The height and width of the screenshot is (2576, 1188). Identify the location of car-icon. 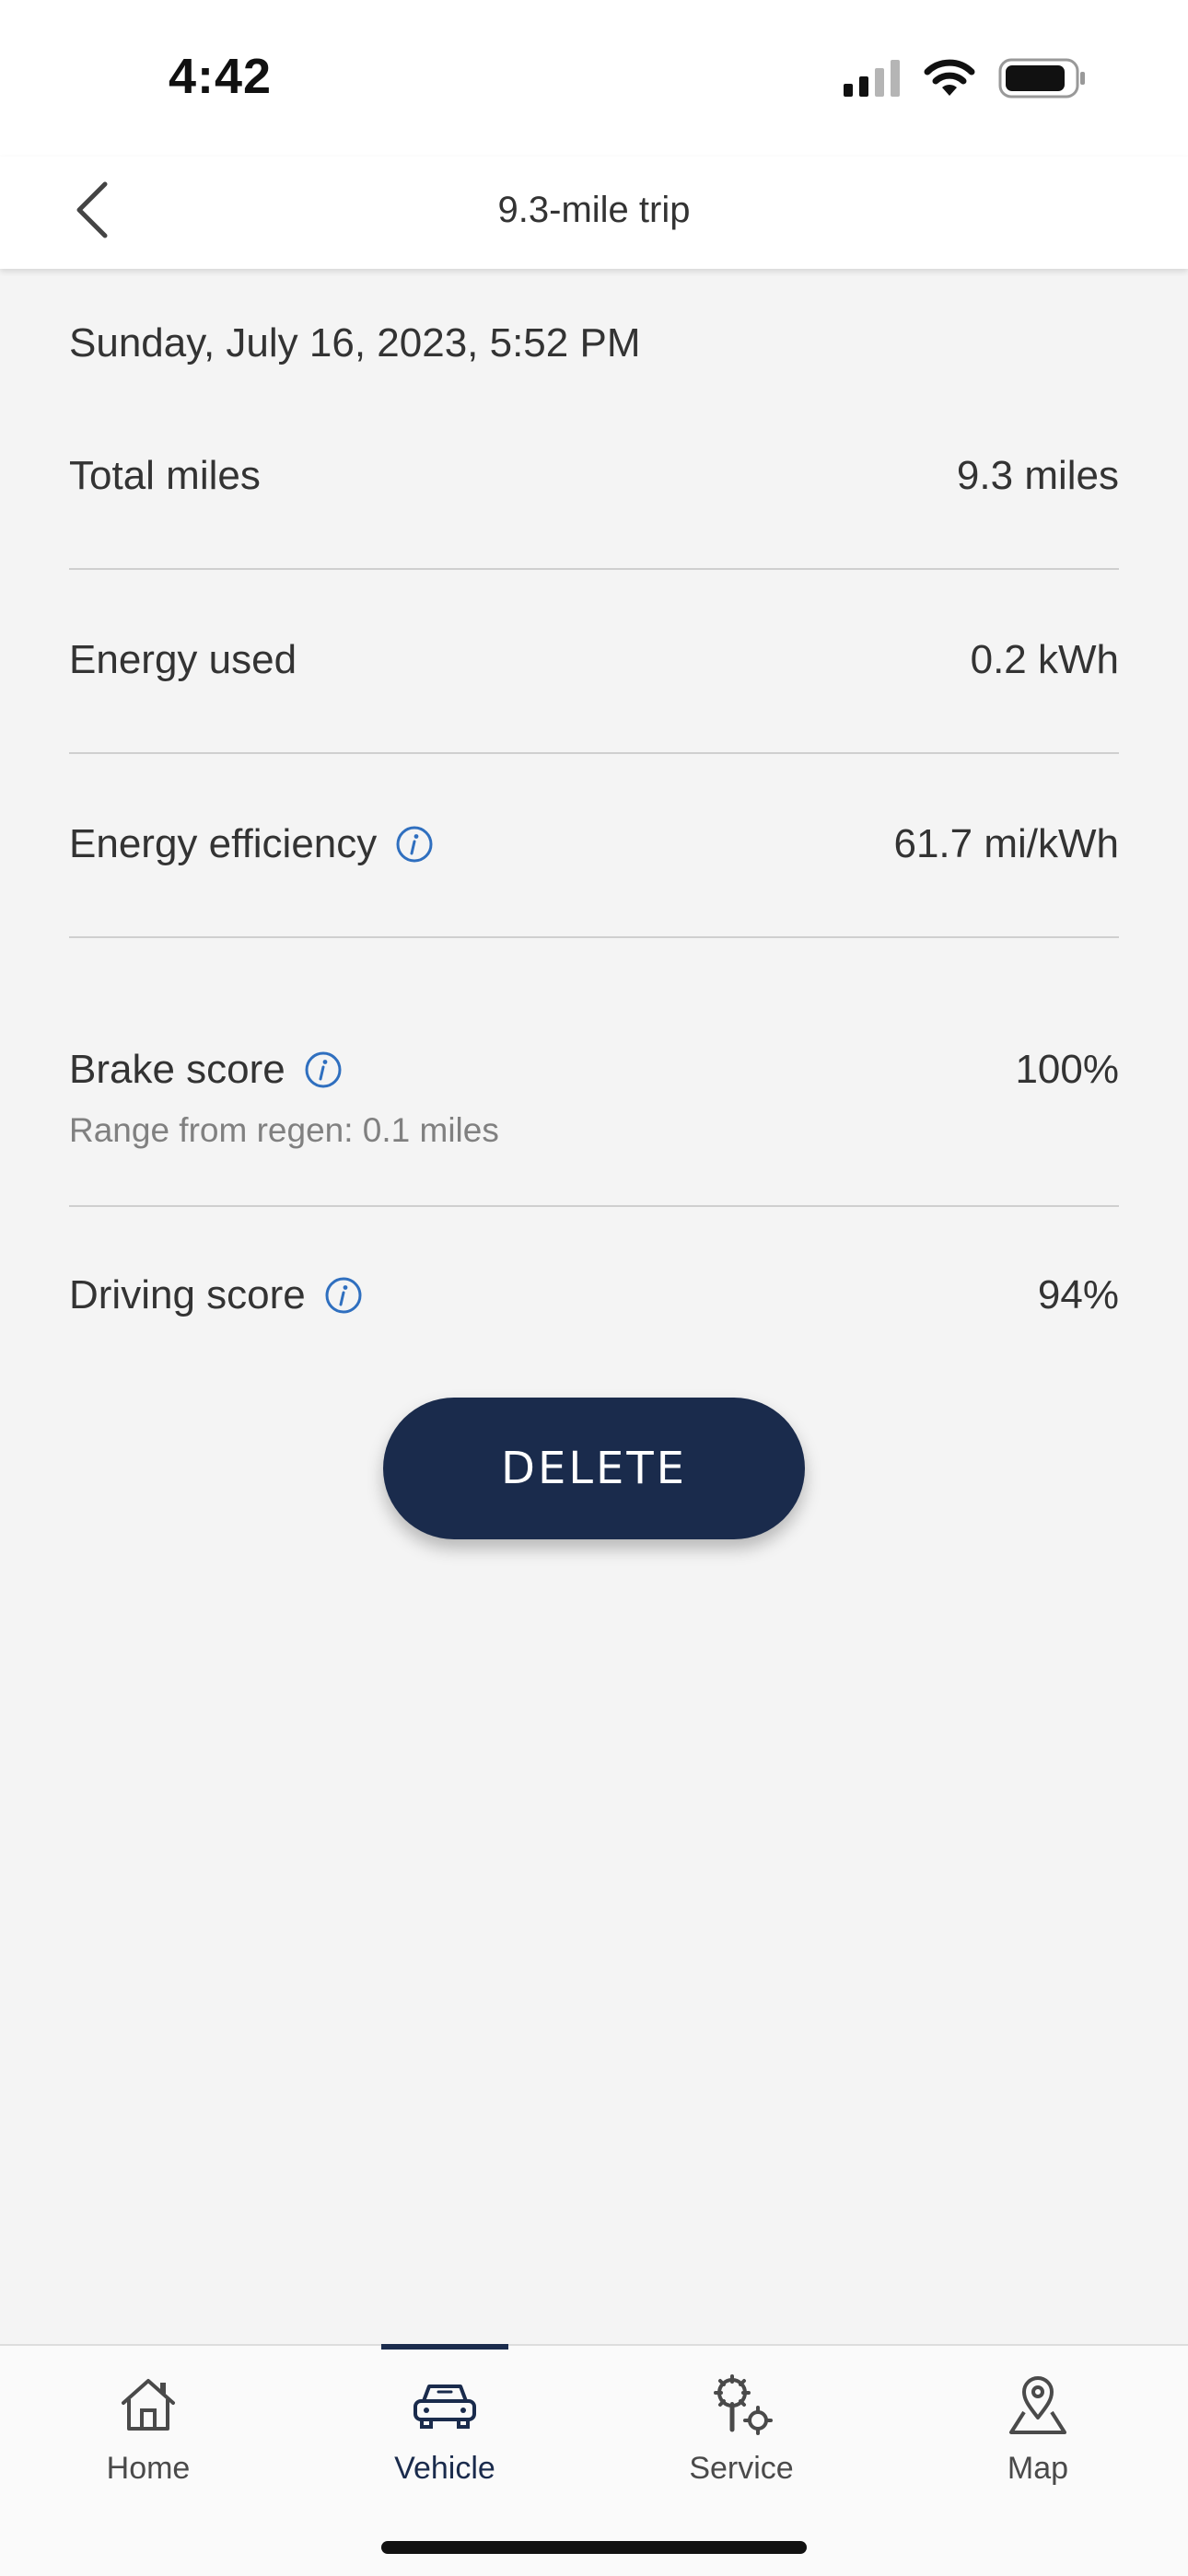
(445, 2405).